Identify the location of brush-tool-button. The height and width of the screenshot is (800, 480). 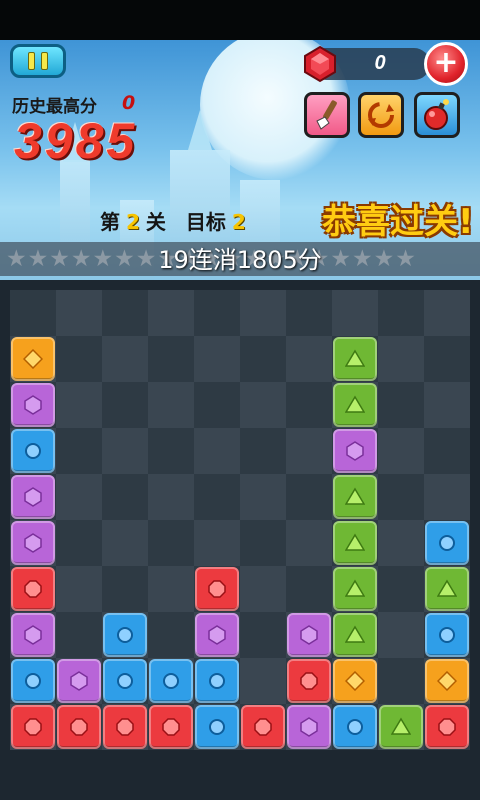
(327, 115).